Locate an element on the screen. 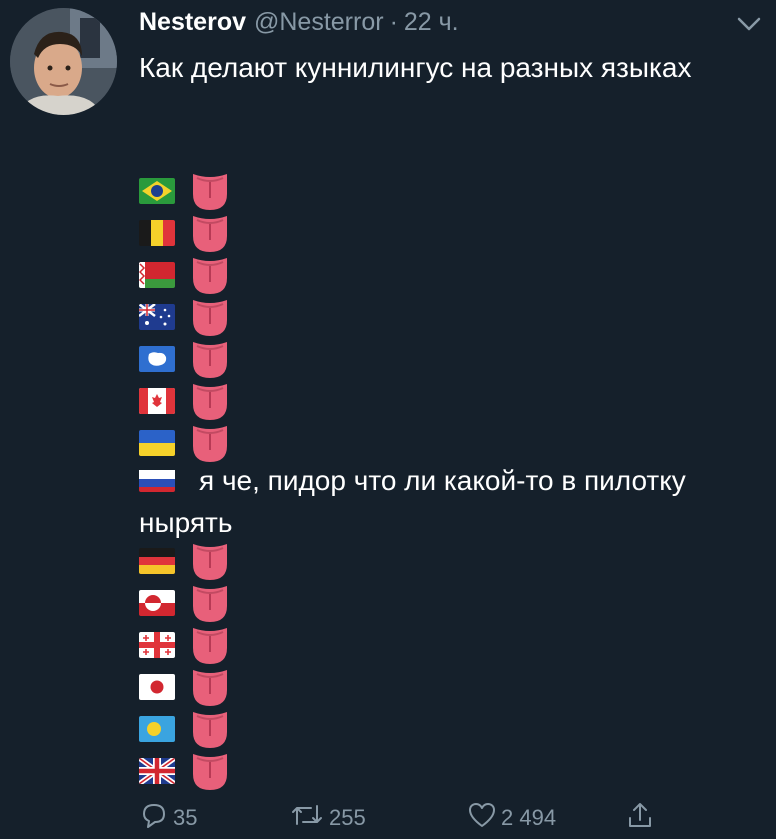  ukraine-flag-icon is located at coordinates (157, 443).